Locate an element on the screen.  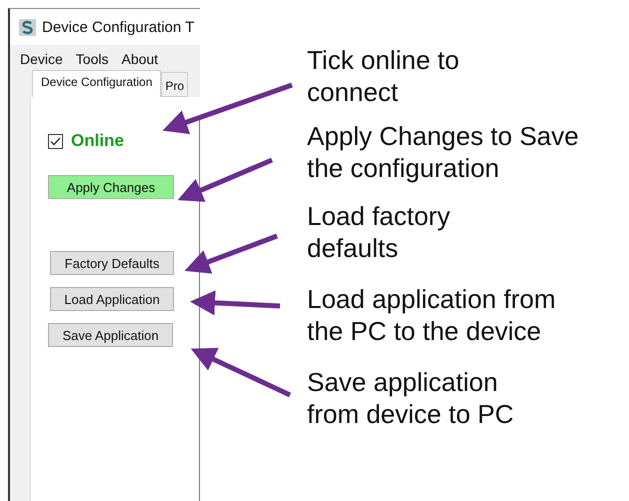
annotation-text: from device to PC is located at coordinates (411, 414).